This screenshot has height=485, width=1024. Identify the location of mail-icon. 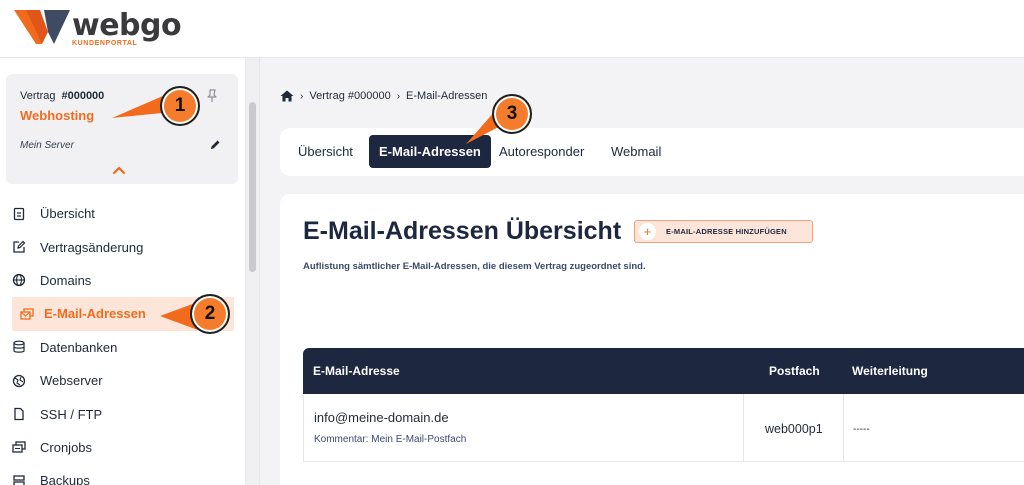
(27, 314).